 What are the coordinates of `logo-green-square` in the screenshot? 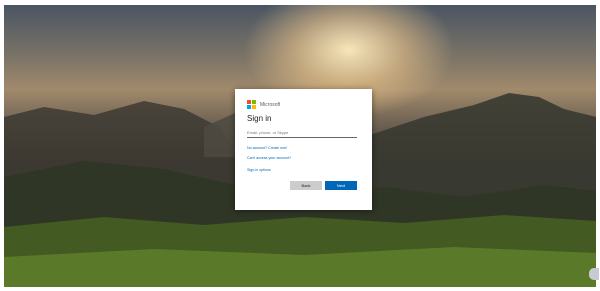 It's located at (254, 102).